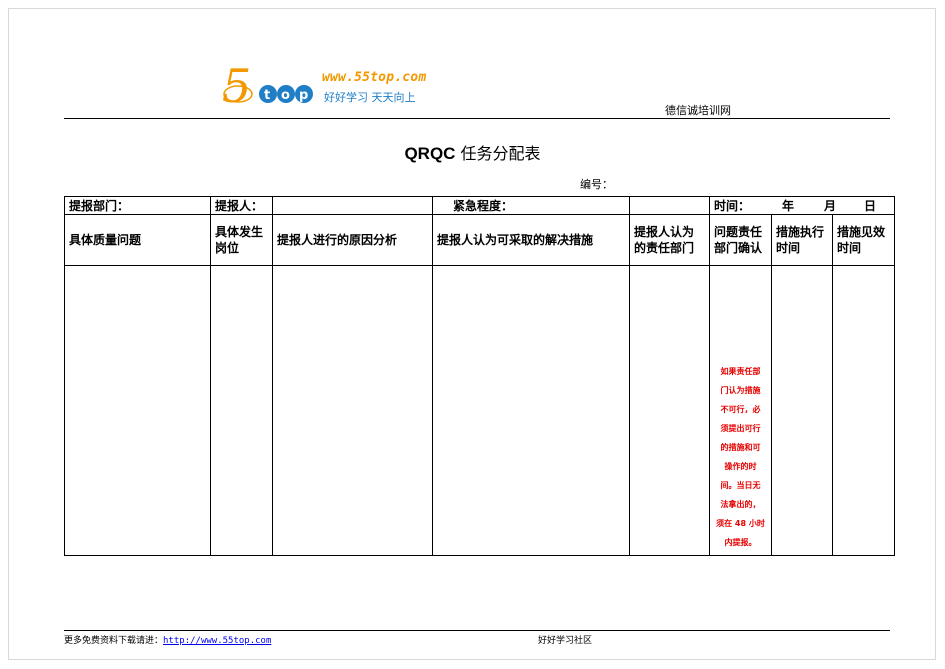  Describe the element at coordinates (352, 205) in the screenshot. I see `reporter-value-cell` at that location.